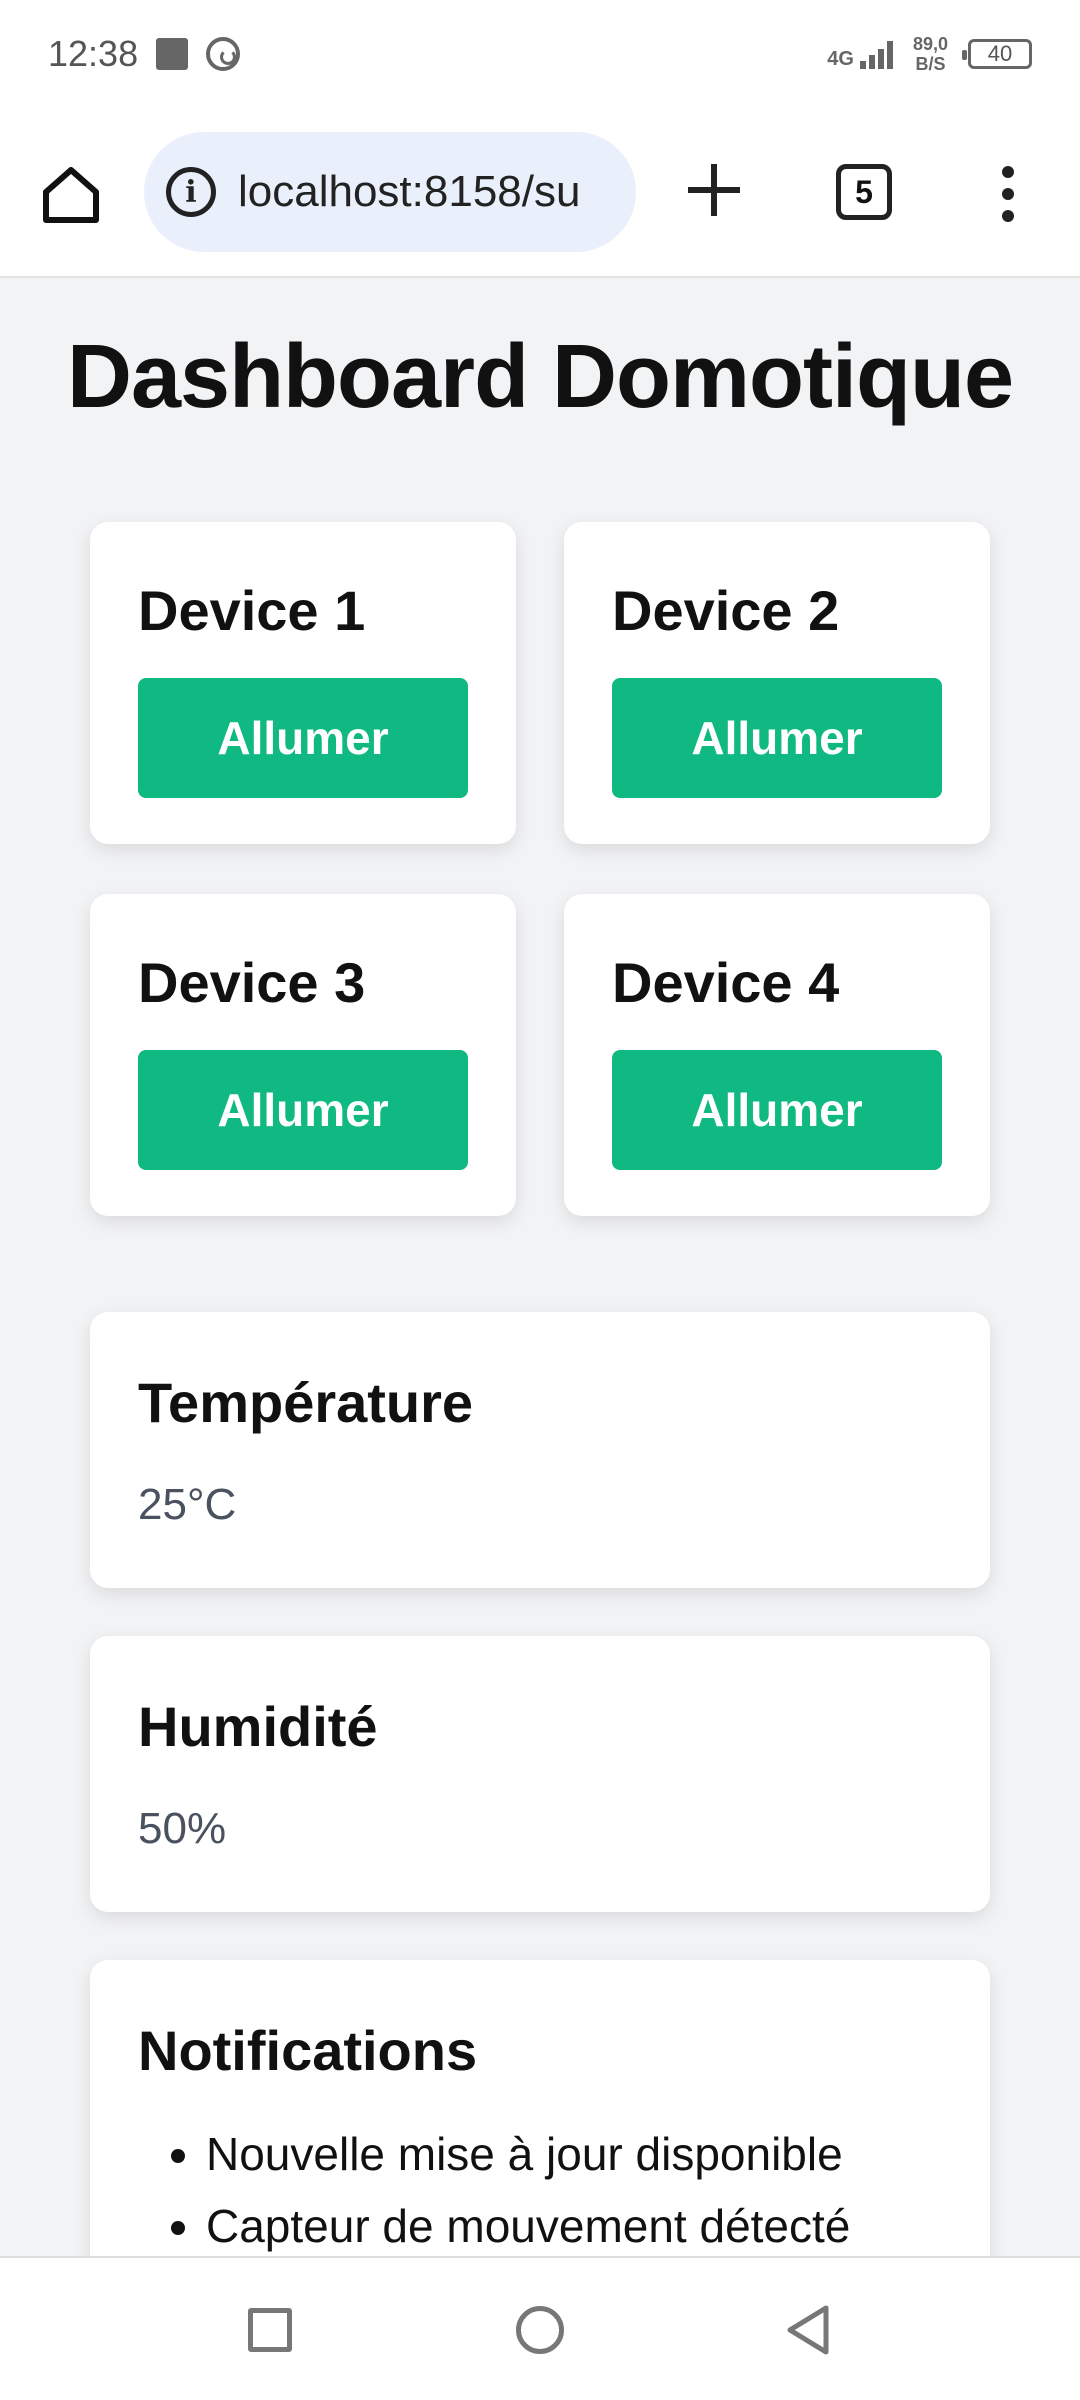 This screenshot has width=1080, height=2400. I want to click on battery-level: 40, so click(1000, 53).